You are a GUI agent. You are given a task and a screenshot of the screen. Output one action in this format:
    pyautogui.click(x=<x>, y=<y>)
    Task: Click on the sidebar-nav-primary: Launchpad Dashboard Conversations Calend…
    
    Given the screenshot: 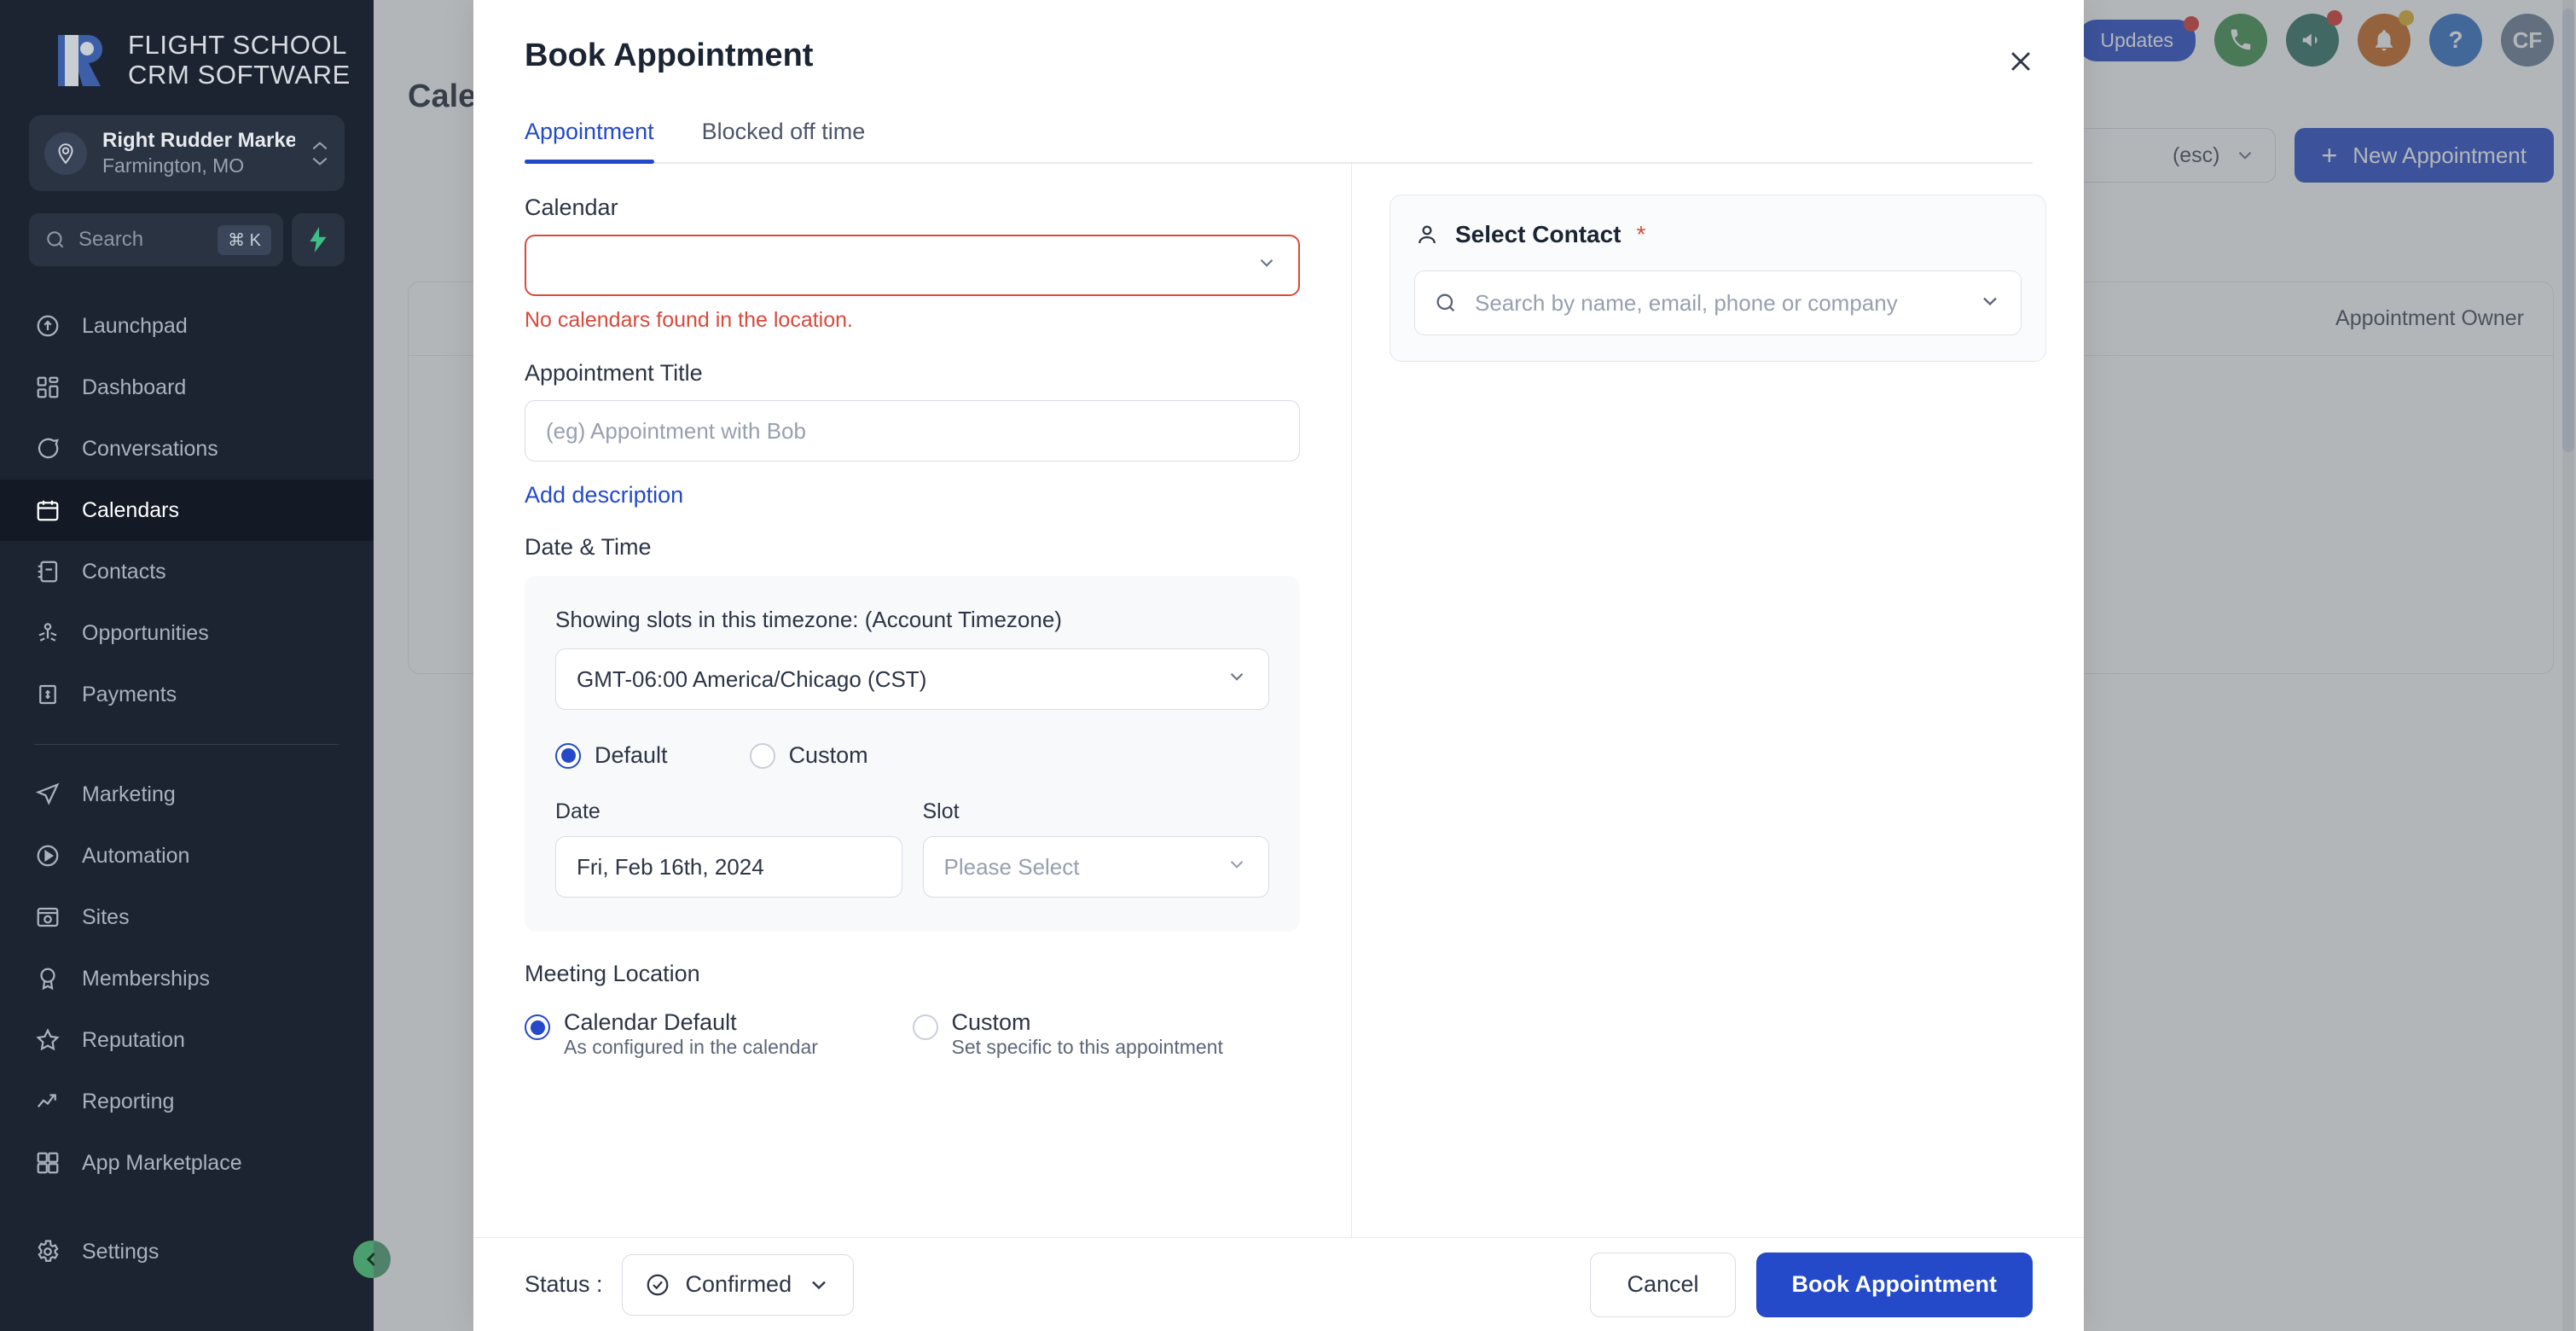 What is the action you would take?
    pyautogui.click(x=187, y=510)
    